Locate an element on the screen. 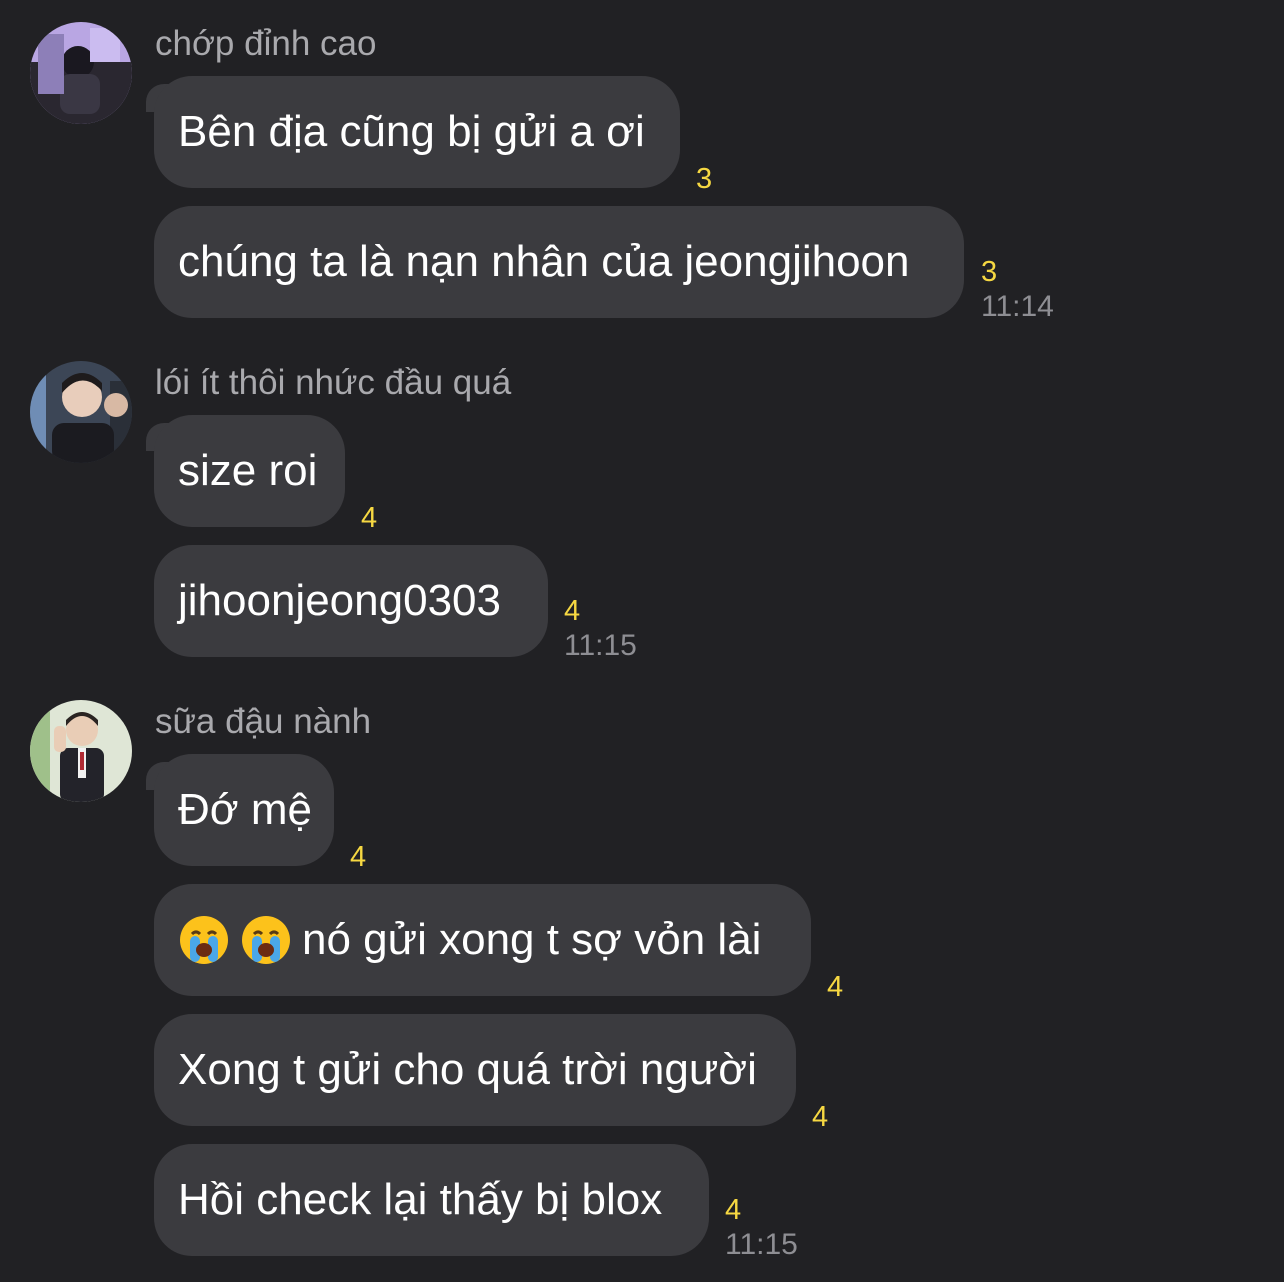 The image size is (1284, 1282). sender-name: sữa đậu nành is located at coordinates (263, 721).